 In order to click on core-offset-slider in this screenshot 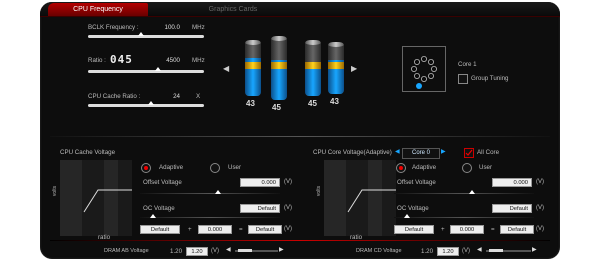, I will do `click(464, 193)`.